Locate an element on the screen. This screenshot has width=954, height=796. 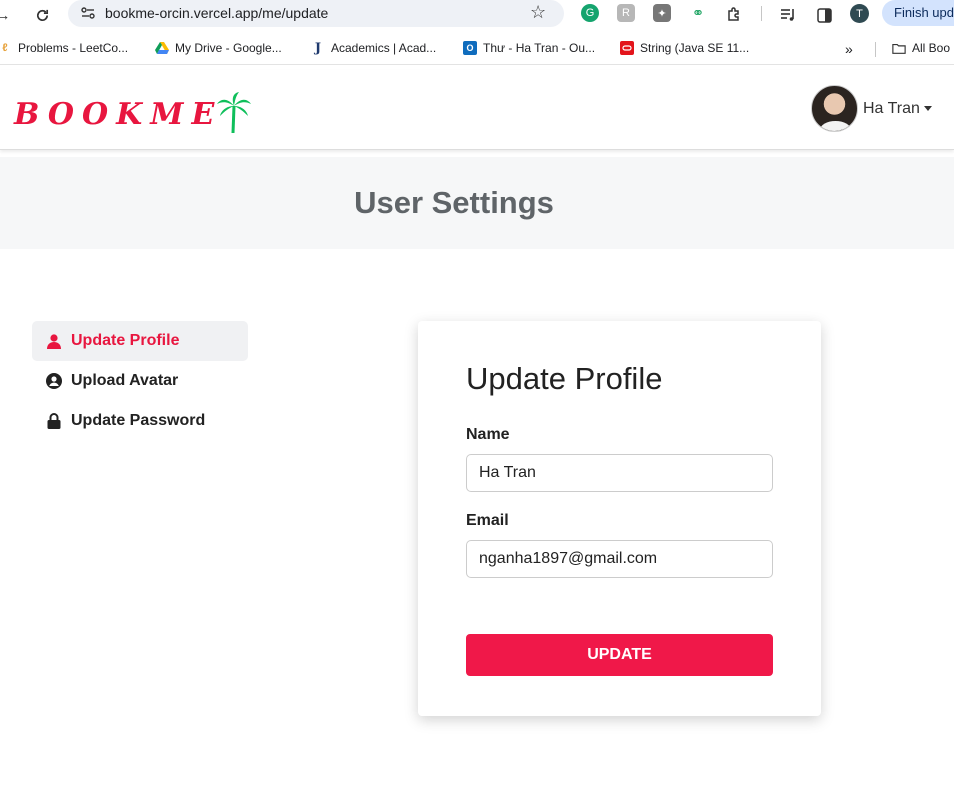
sidebar-item-update-profile: Update Profile is located at coordinates (140, 341).